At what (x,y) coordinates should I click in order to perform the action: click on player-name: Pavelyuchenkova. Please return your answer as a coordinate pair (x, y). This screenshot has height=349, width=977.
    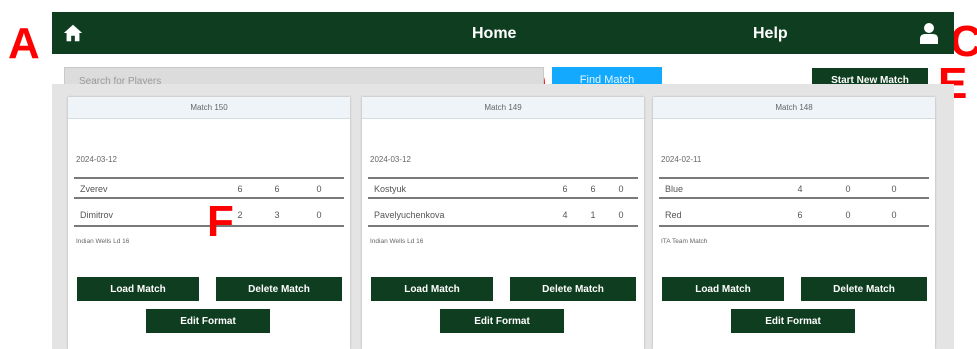
    Looking at the image, I should click on (409, 215).